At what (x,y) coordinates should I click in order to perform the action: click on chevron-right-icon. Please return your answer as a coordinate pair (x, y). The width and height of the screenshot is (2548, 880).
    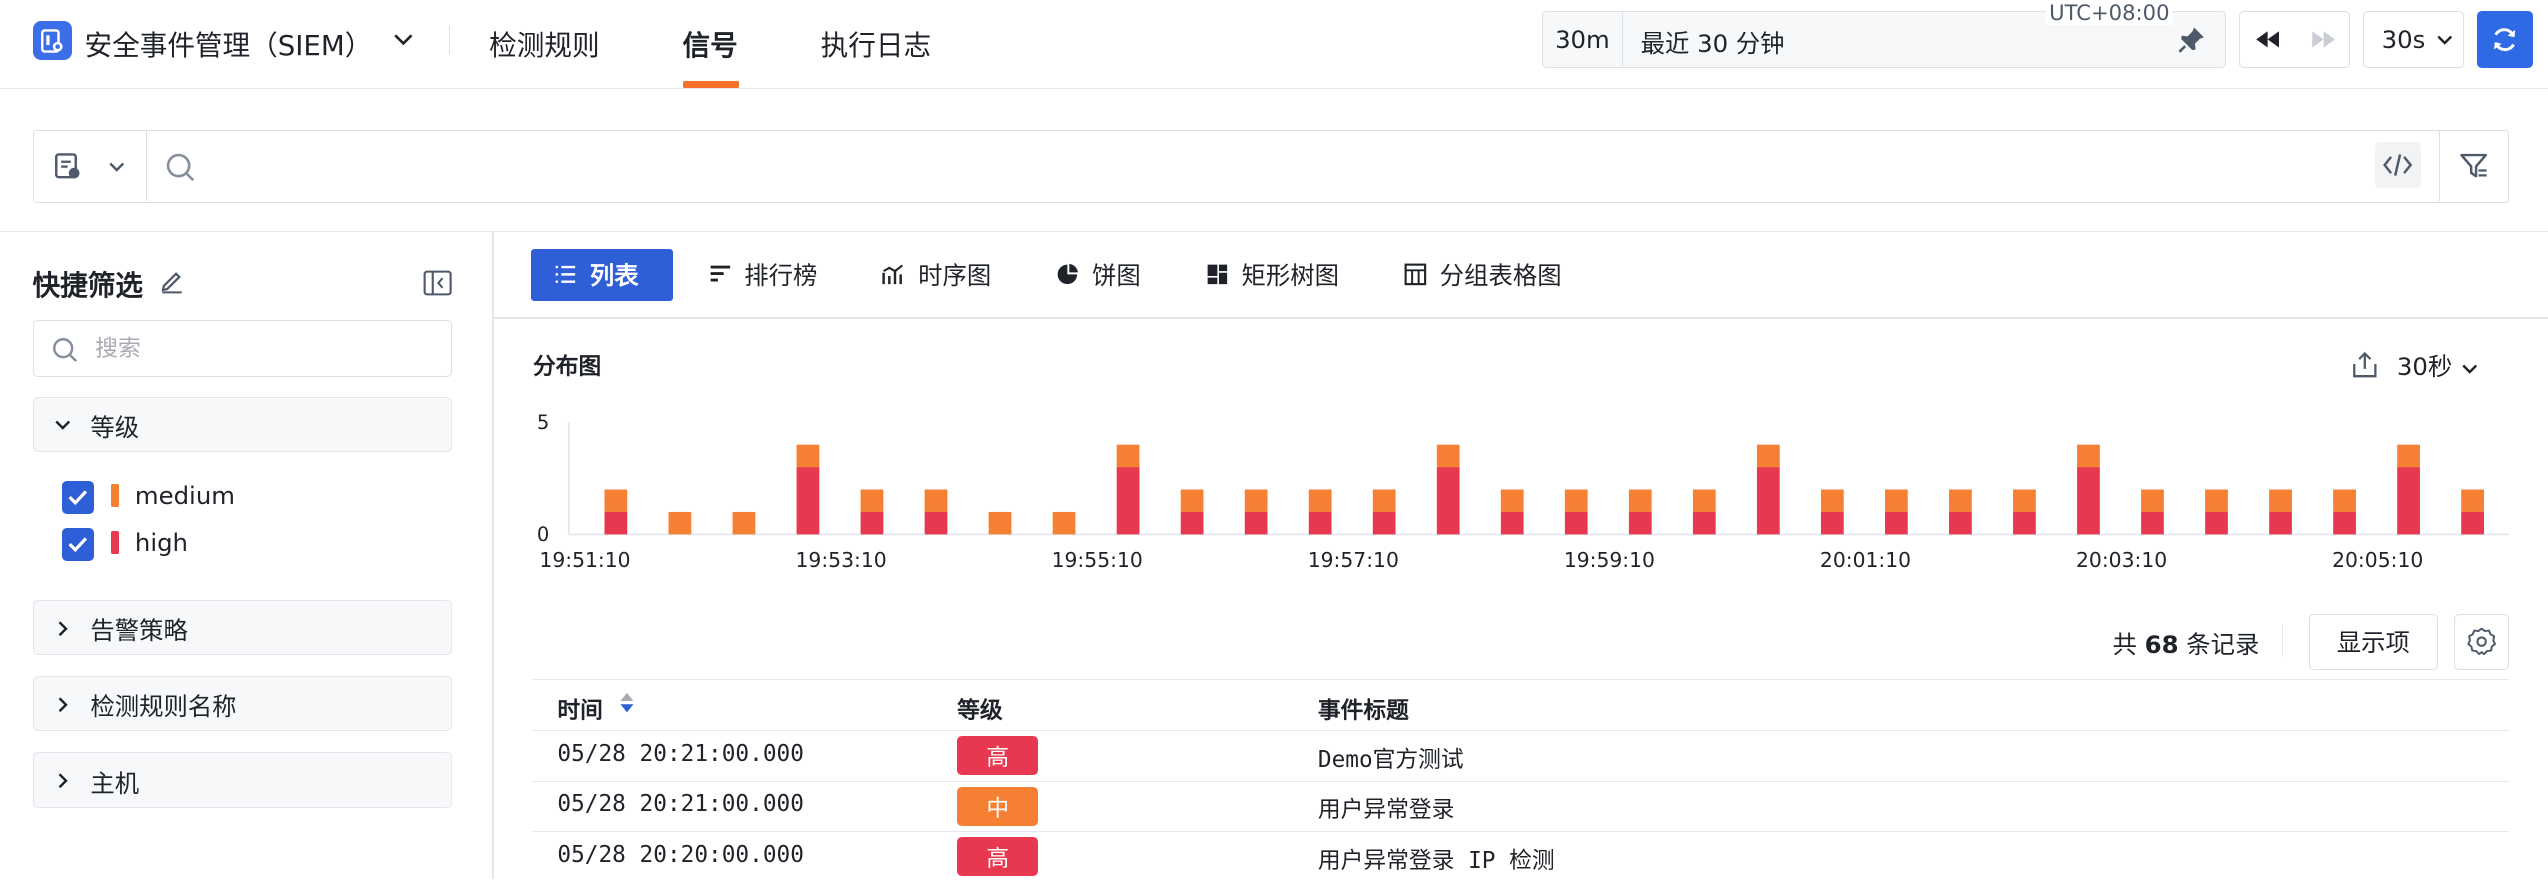
    Looking at the image, I should click on (63, 628).